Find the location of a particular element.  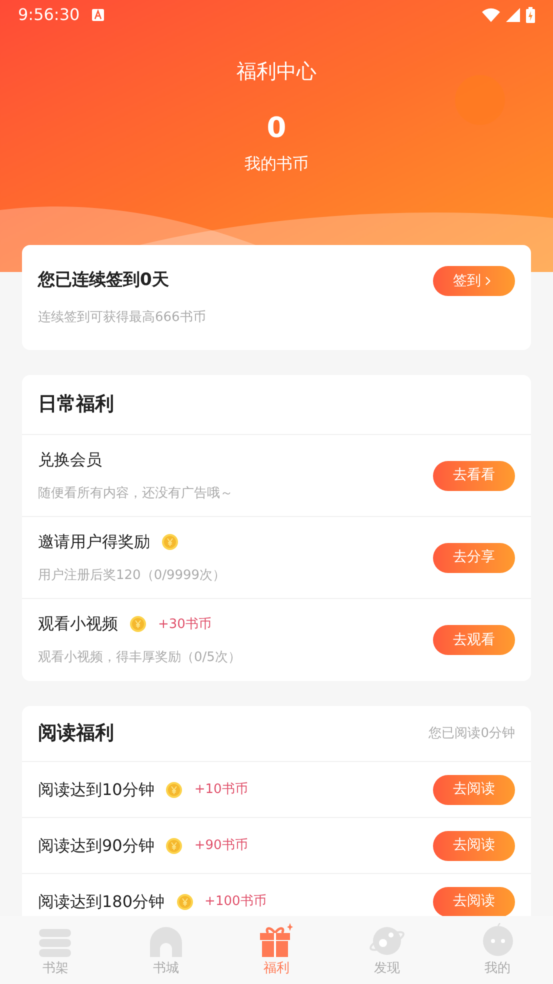

reading-time-note: 您已阅读0分钟 is located at coordinates (471, 733).